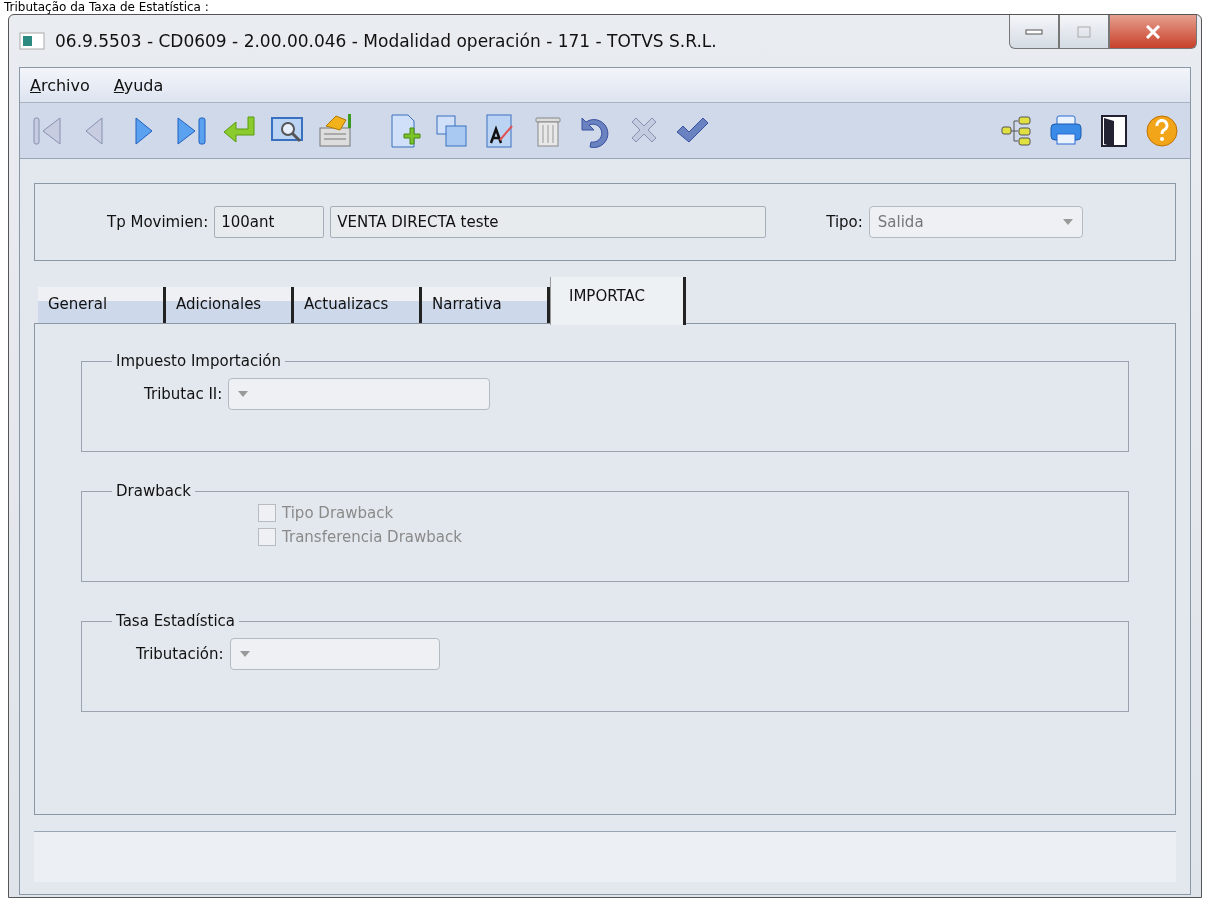 Image resolution: width=1211 pixels, height=900 pixels. What do you see at coordinates (548, 222) in the screenshot?
I see `movement-description-field: VENTA DIRECTA teste` at bounding box center [548, 222].